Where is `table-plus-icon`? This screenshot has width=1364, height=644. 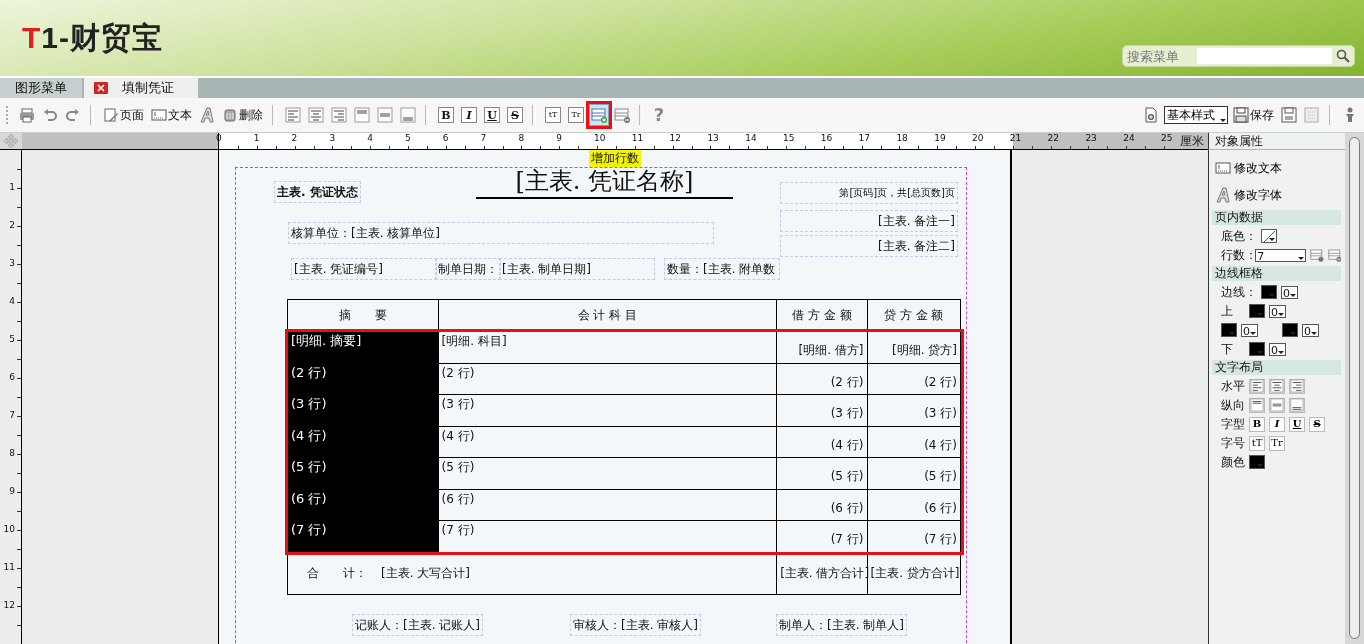 table-plus-icon is located at coordinates (1317, 255).